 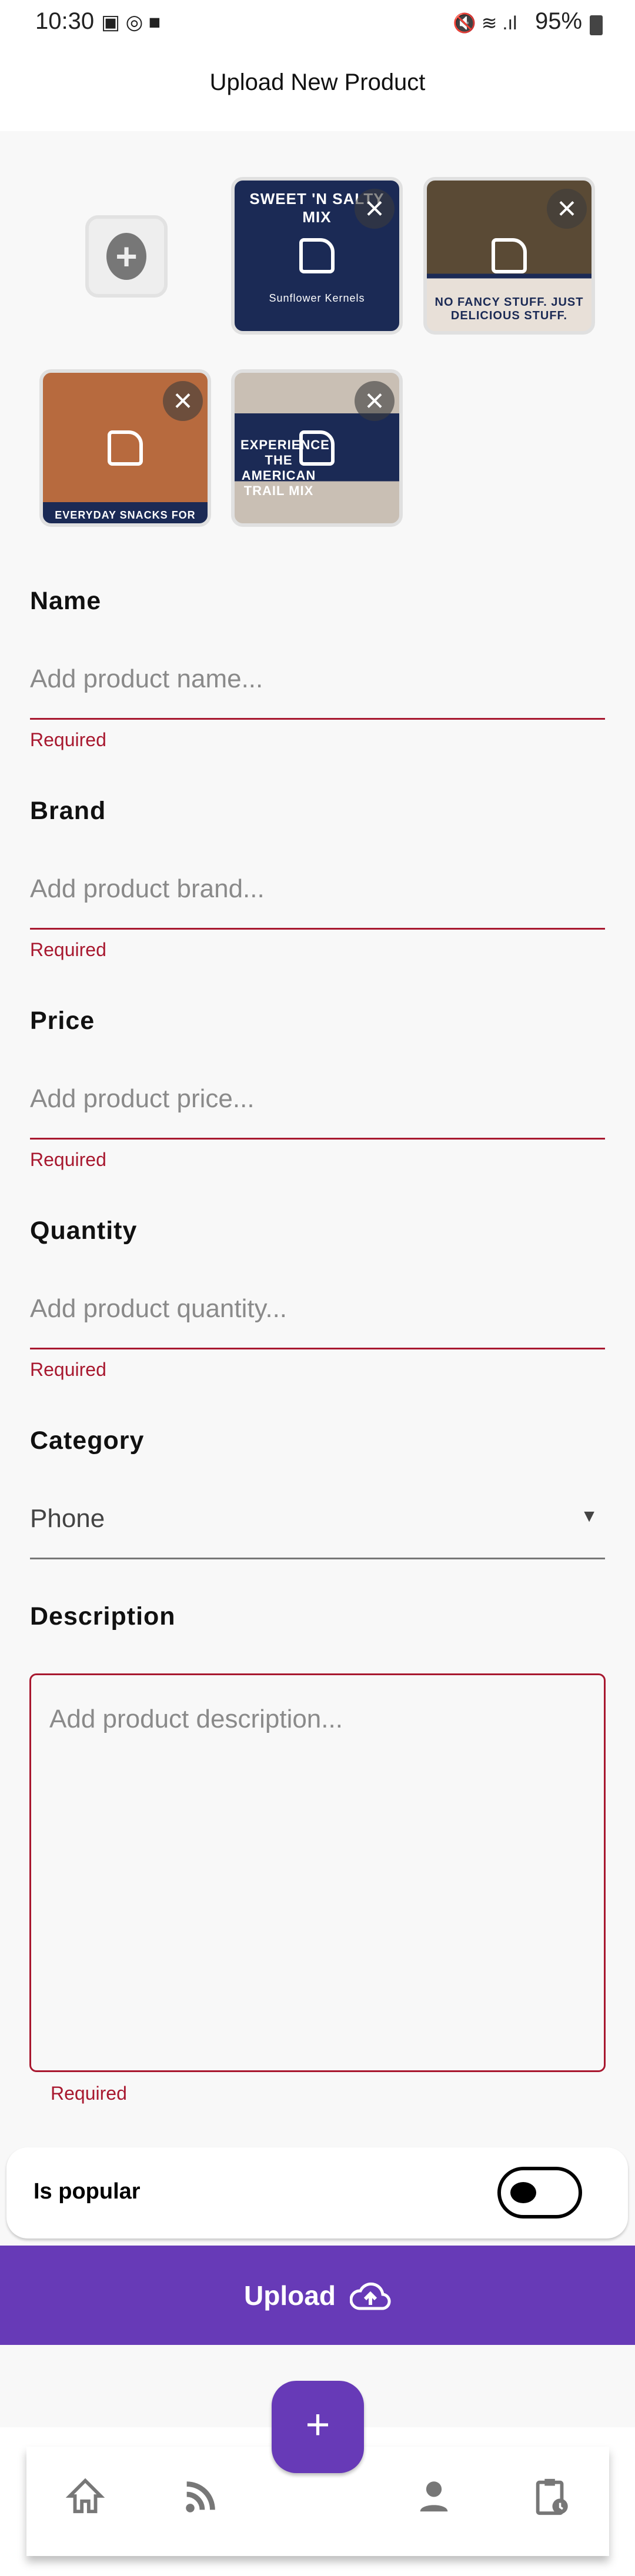 I want to click on category-select: Phone ▼, so click(x=317, y=1518).